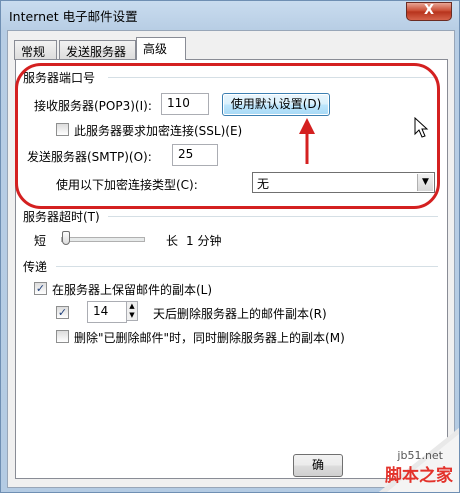 Image resolution: width=460 pixels, height=493 pixels. I want to click on mouse-cursor-icon, so click(421, 127).